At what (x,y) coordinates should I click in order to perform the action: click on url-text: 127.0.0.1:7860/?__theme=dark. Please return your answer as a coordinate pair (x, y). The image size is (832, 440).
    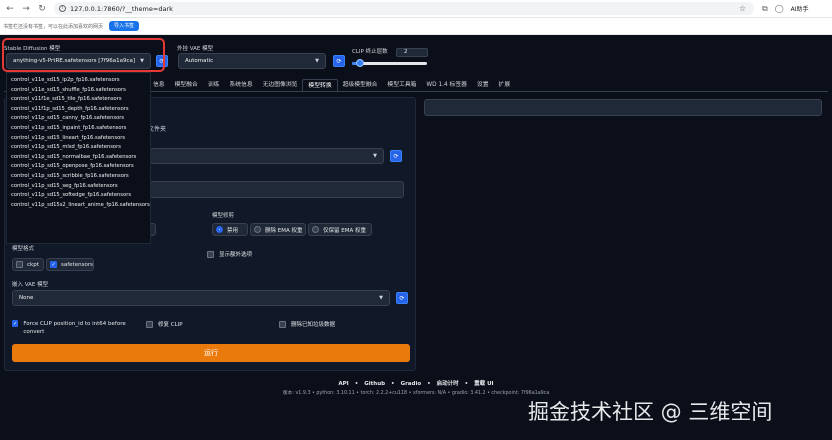
    Looking at the image, I should click on (121, 8).